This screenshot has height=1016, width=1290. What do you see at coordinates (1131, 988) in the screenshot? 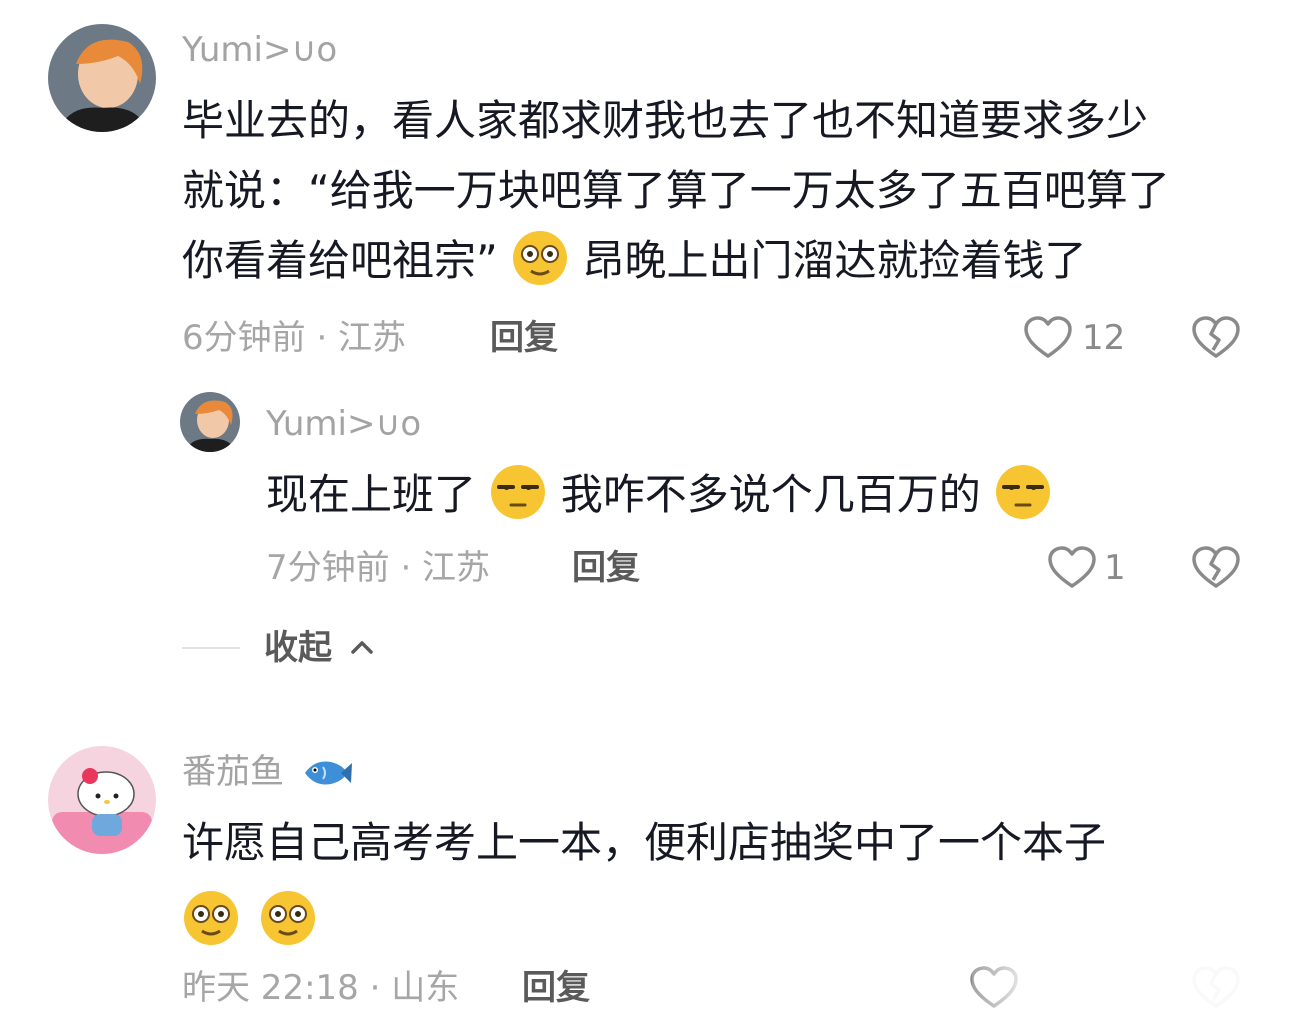
I see `watermark-overlay` at bounding box center [1131, 988].